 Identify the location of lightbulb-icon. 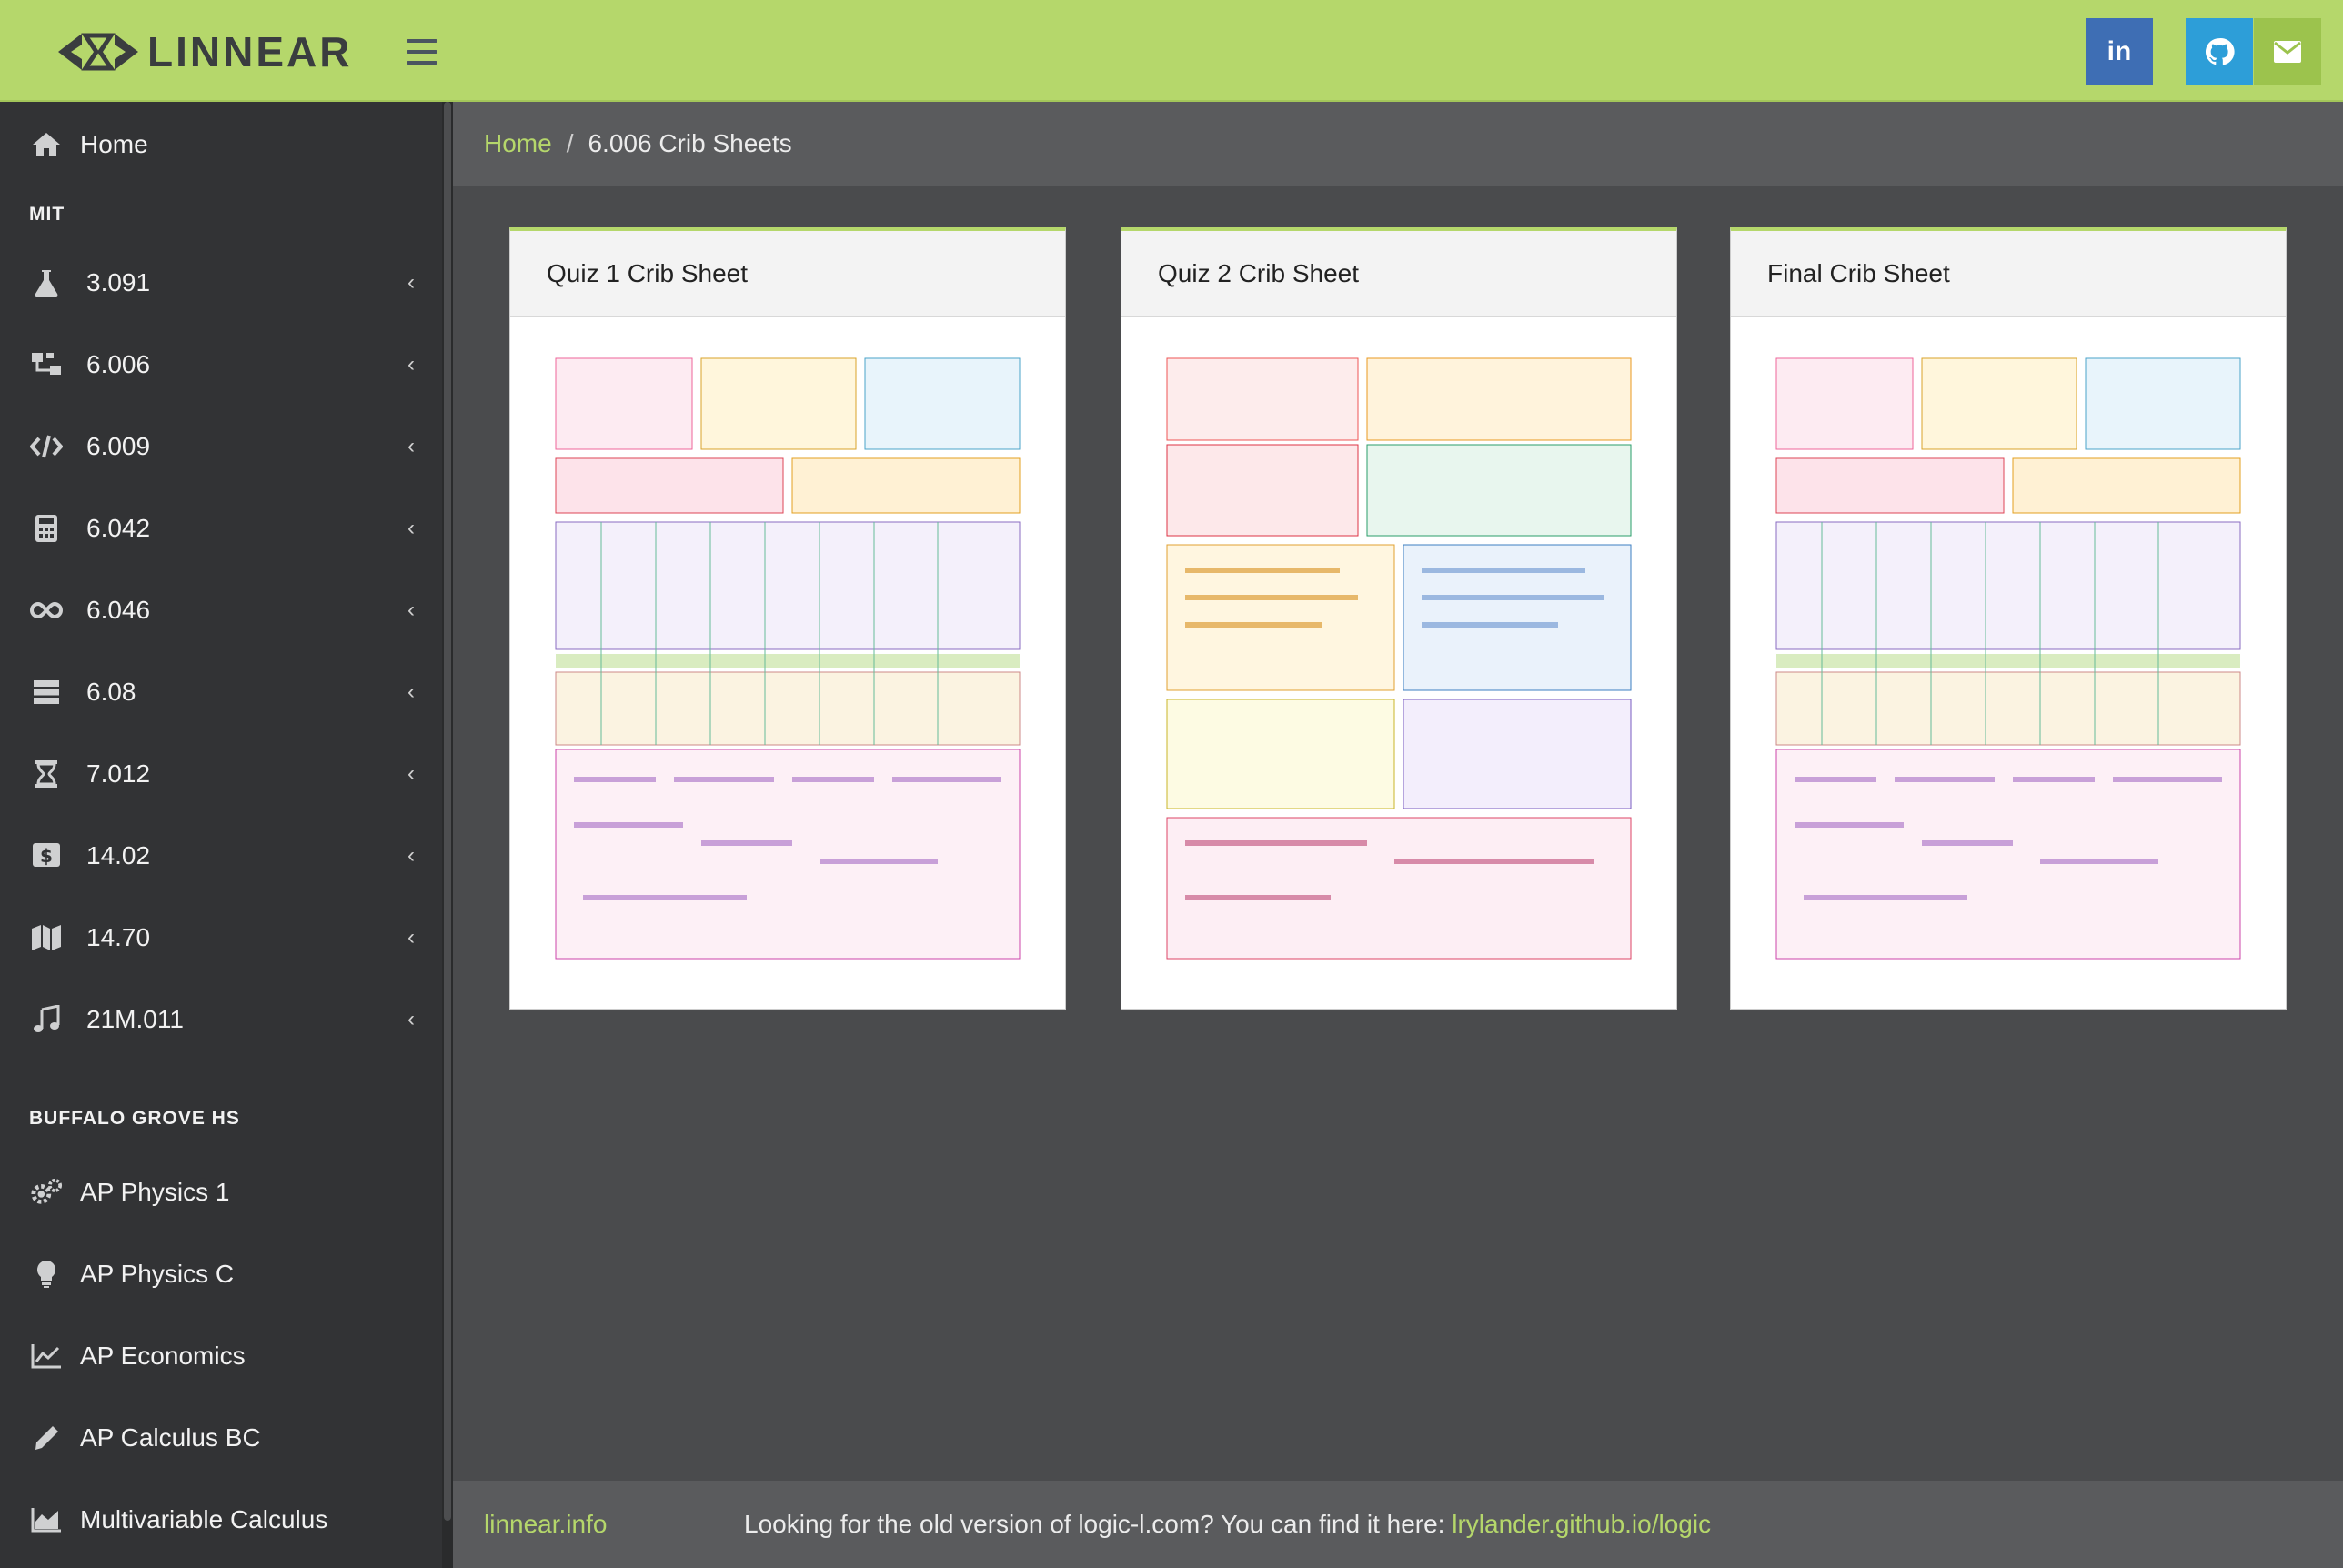
(46, 1274).